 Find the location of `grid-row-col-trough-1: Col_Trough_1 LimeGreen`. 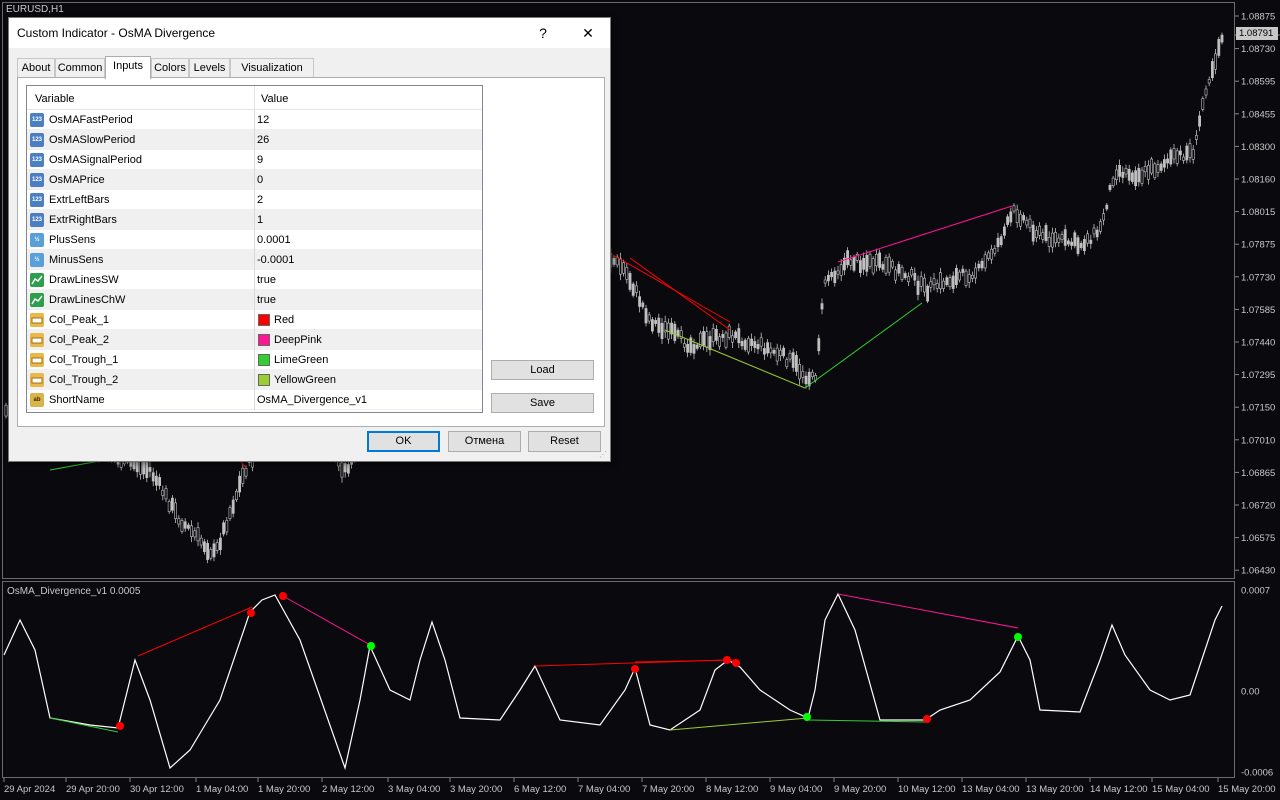

grid-row-col-trough-1: Col_Trough_1 LimeGreen is located at coordinates (254, 360).